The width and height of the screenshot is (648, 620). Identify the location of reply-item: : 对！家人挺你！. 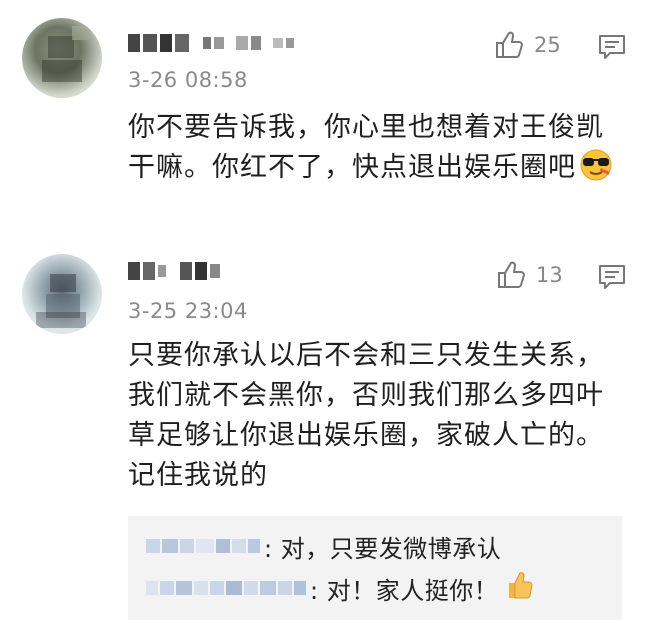
(340, 588).